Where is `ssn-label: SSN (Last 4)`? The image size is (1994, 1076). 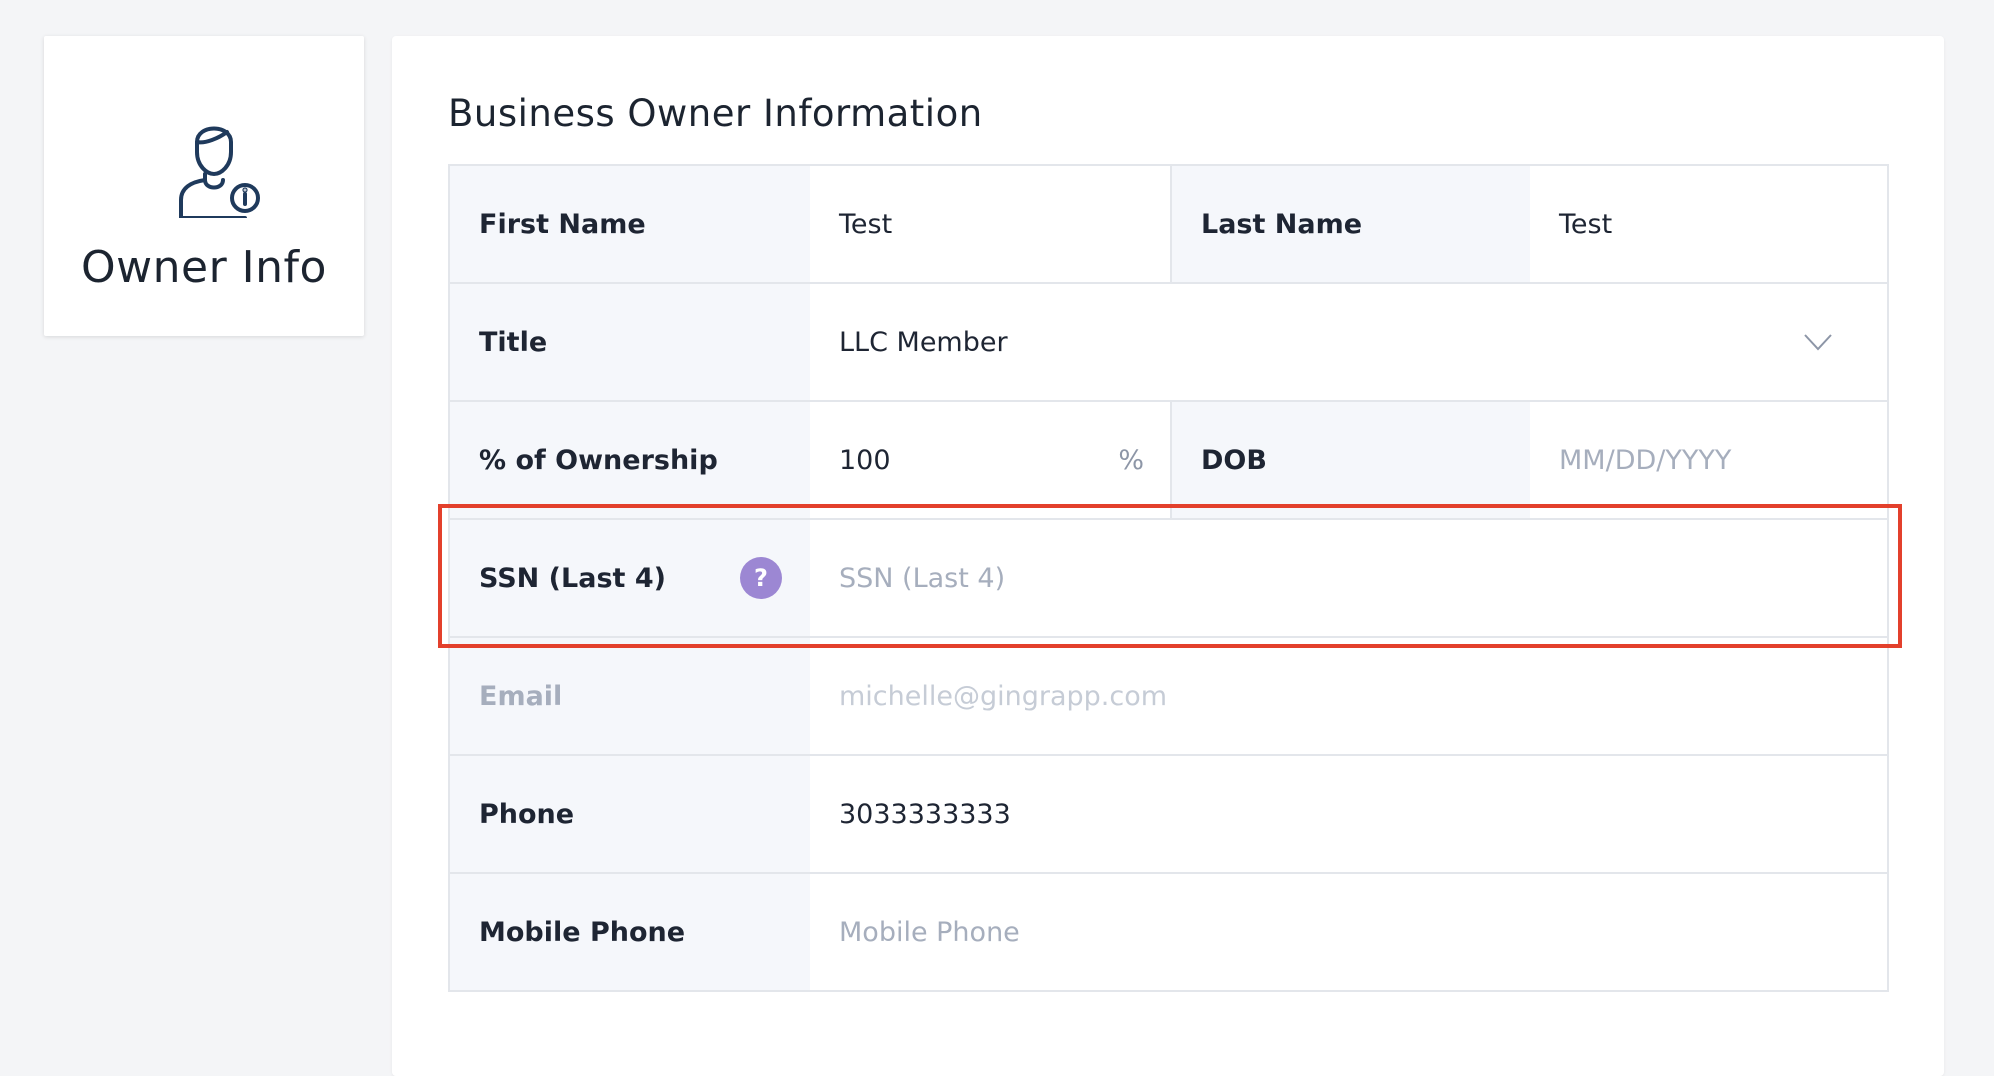
ssn-label: SSN (Last 4) is located at coordinates (572, 578).